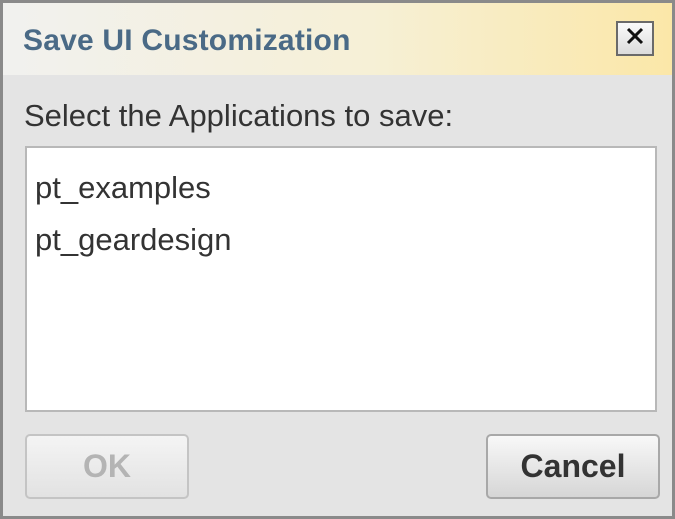  Describe the element at coordinates (107, 466) in the screenshot. I see `ok-button: OK` at that location.